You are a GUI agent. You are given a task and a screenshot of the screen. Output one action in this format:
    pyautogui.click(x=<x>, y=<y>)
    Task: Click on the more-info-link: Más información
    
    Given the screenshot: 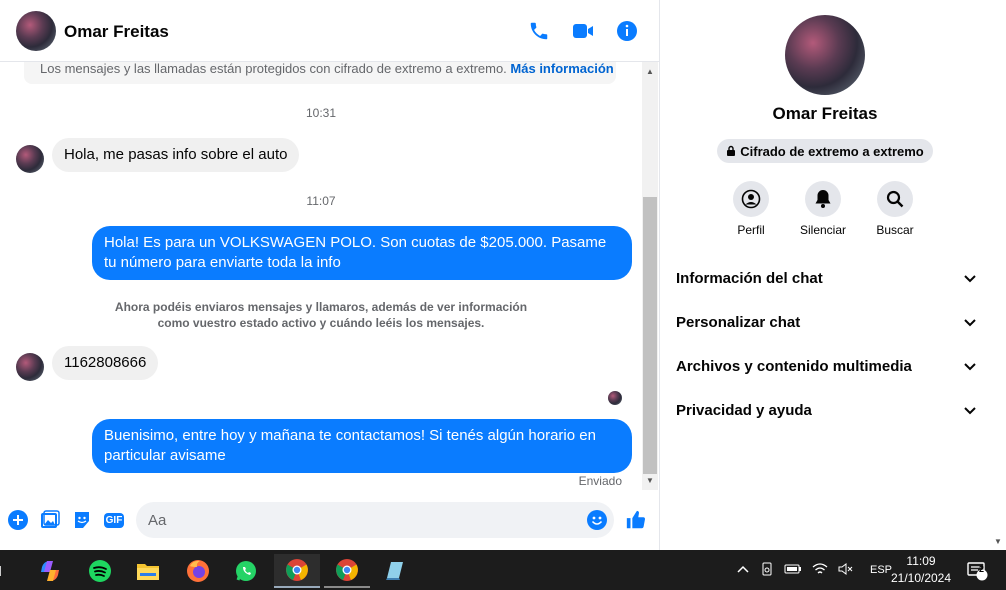 What is the action you would take?
    pyautogui.click(x=561, y=69)
    